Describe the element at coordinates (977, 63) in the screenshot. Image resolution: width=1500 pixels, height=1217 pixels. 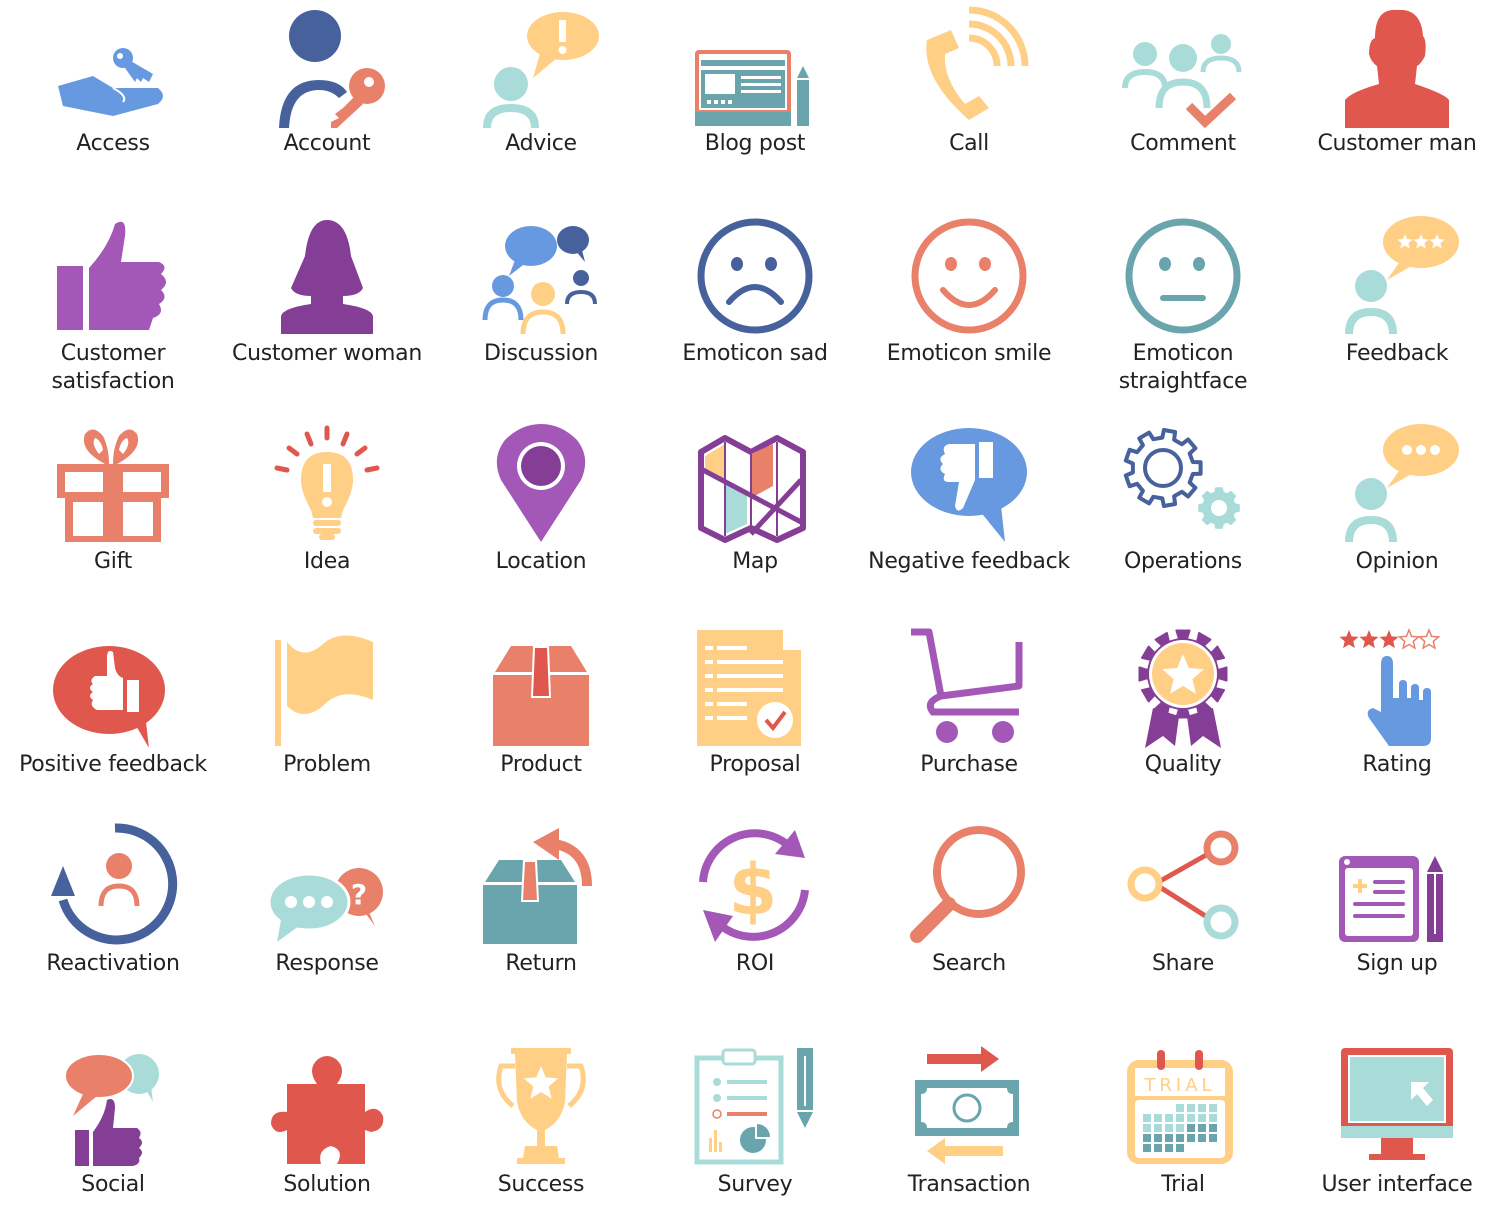
I see `phone-ringing-icon` at that location.